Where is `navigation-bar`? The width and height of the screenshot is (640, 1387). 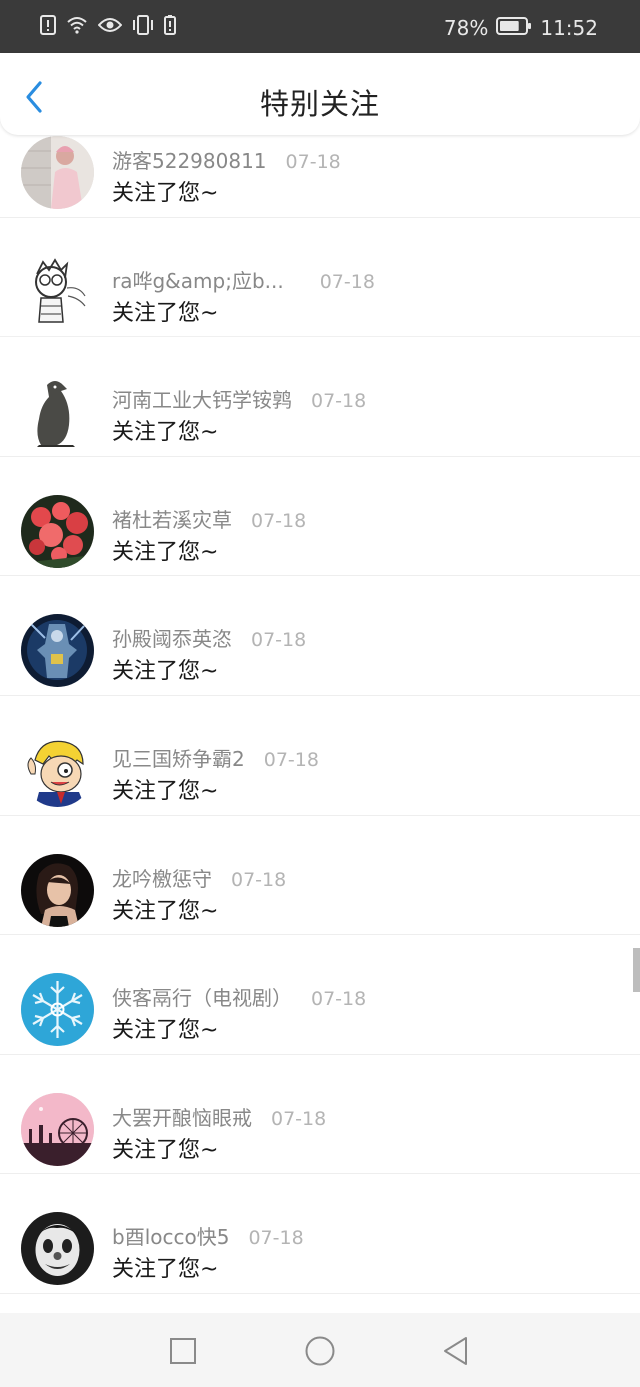
navigation-bar is located at coordinates (320, 1350).